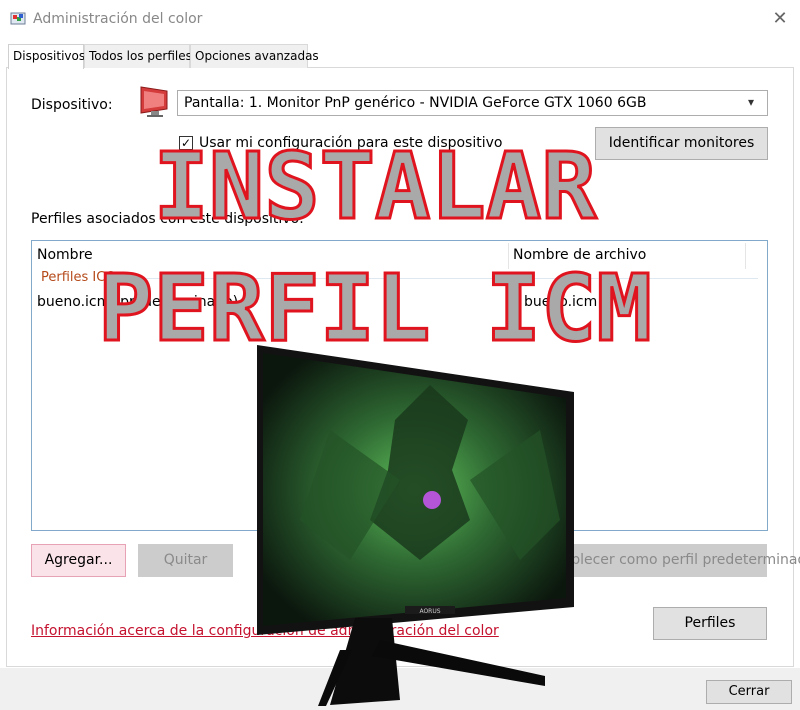 The height and width of the screenshot is (710, 800). I want to click on footer-bar, so click(400, 689).